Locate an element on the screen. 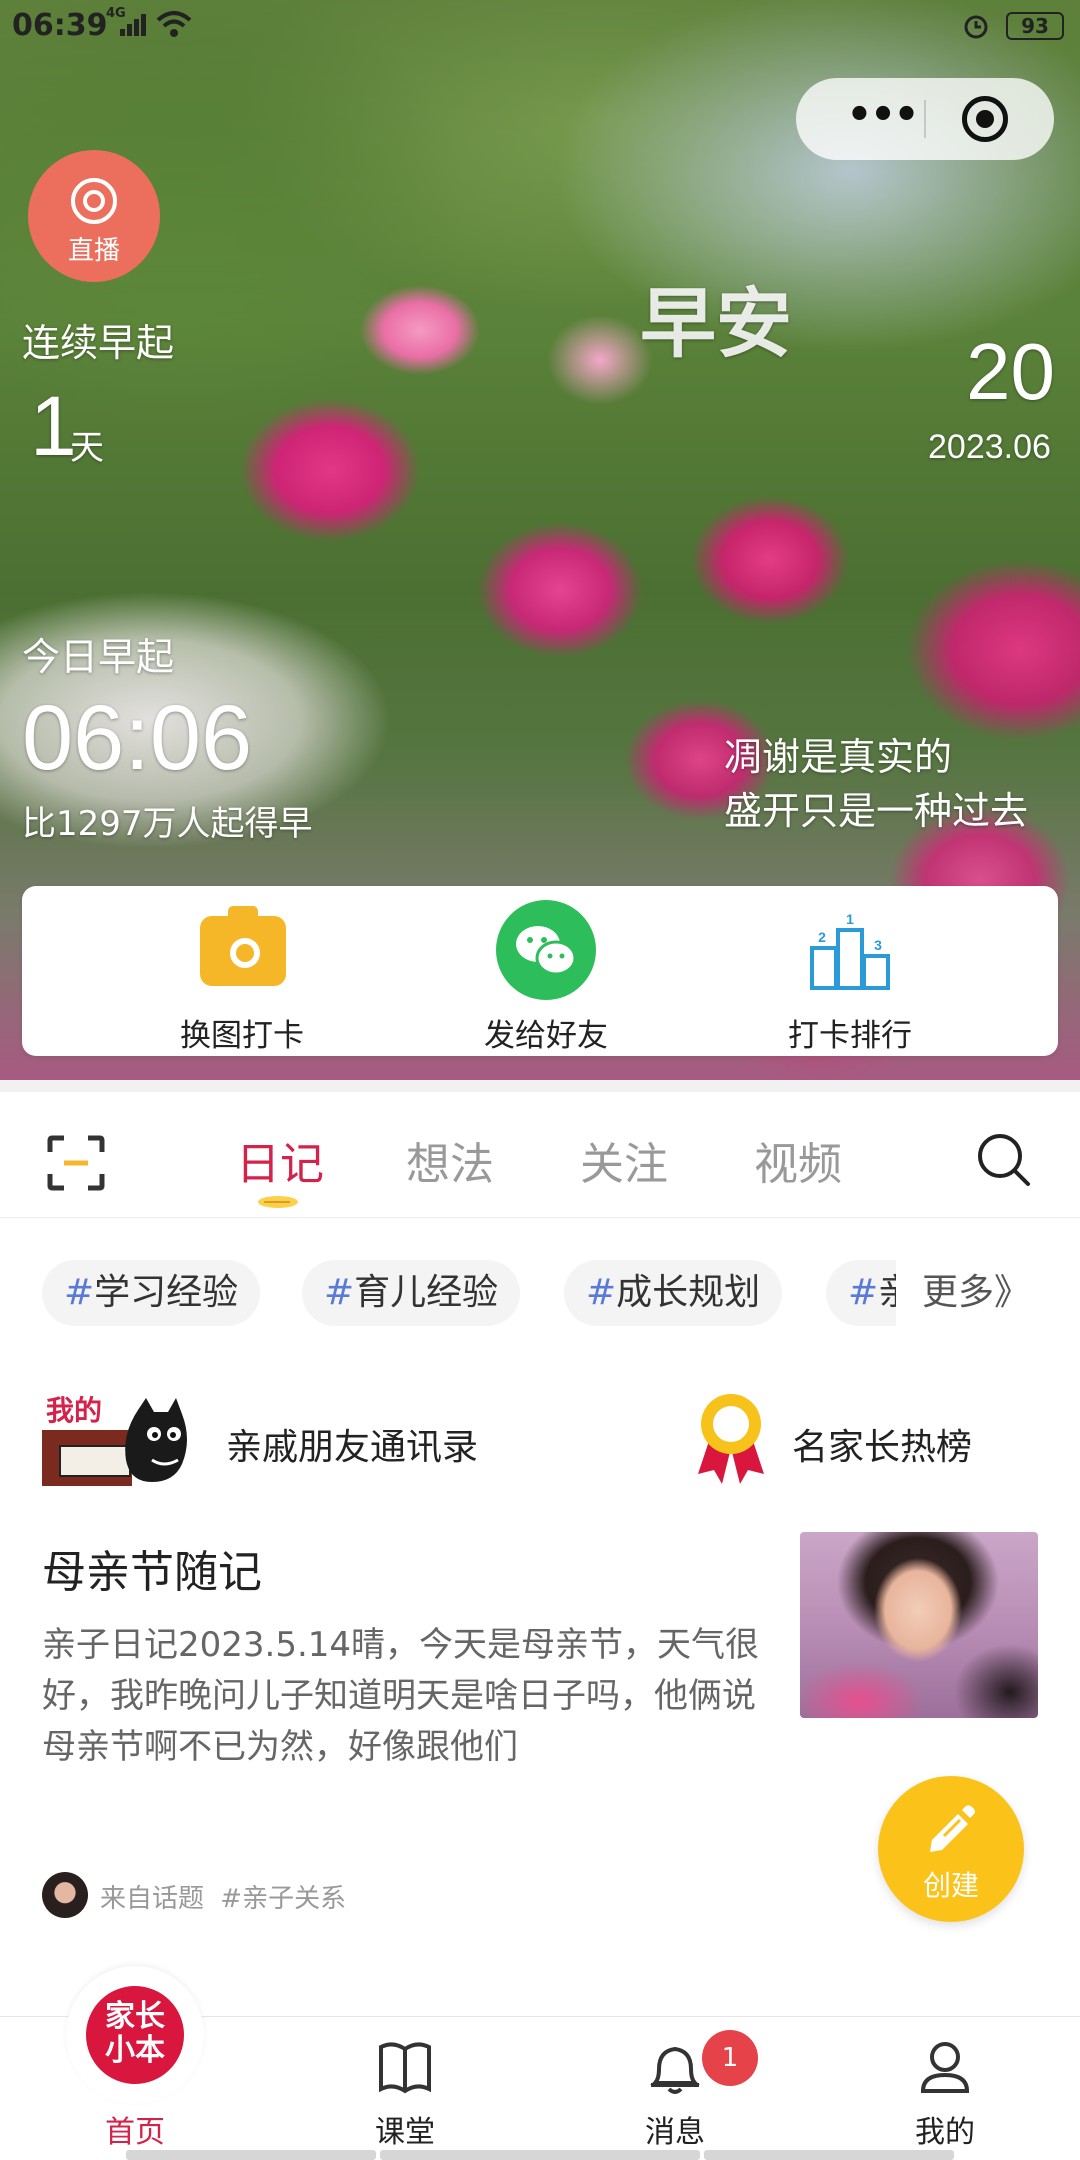  more-options-icon: ••• is located at coordinates (882, 119).